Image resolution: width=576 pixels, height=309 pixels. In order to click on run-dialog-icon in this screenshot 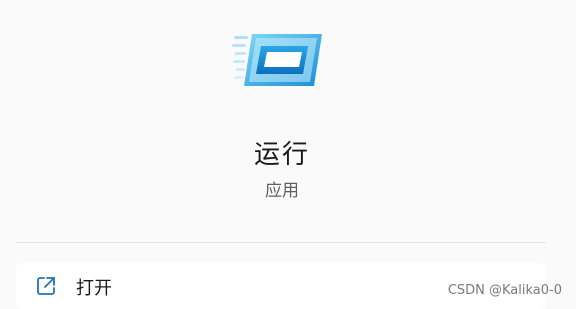, I will do `click(278, 59)`.